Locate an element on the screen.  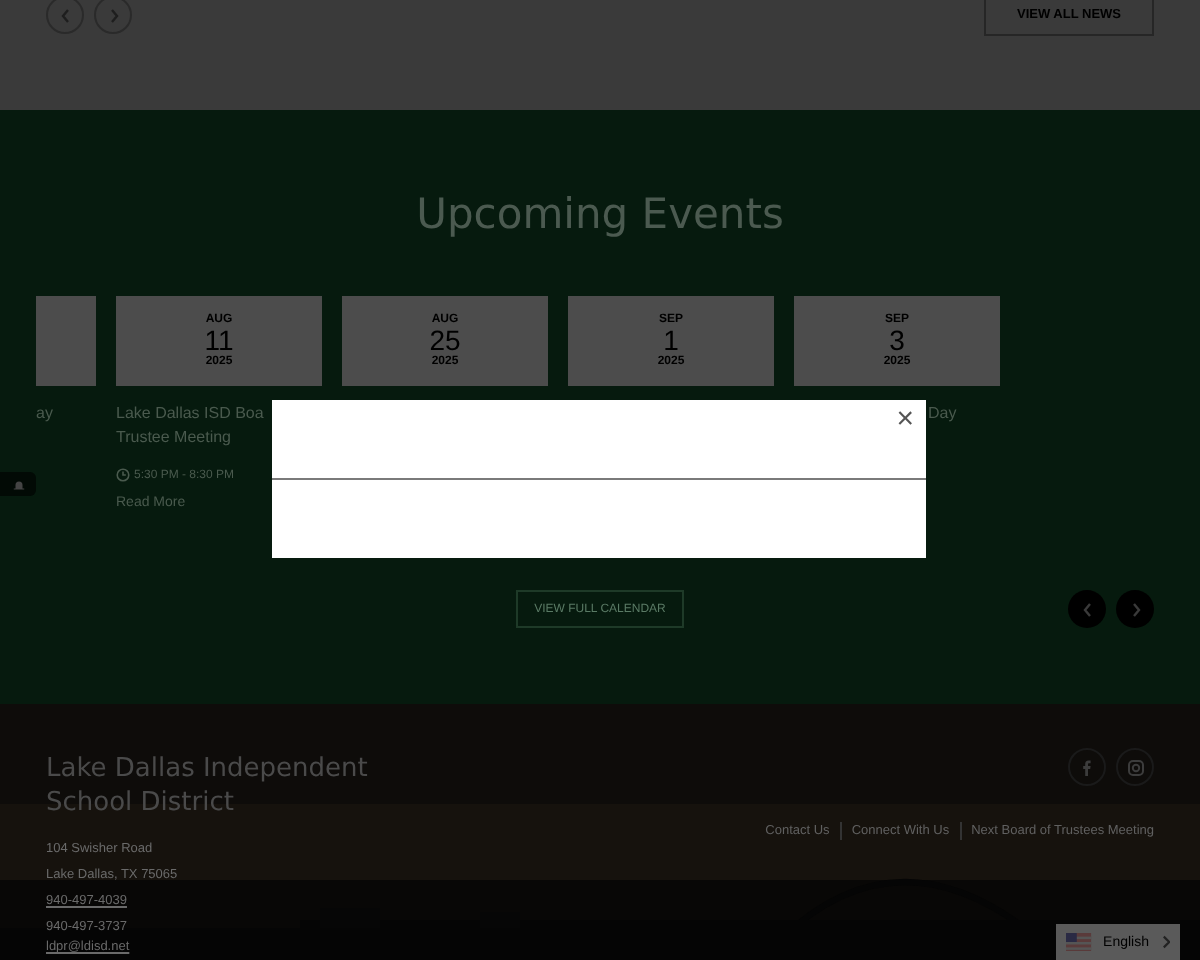
district-name: Lake Dallas Independent School District is located at coordinates (208, 786).